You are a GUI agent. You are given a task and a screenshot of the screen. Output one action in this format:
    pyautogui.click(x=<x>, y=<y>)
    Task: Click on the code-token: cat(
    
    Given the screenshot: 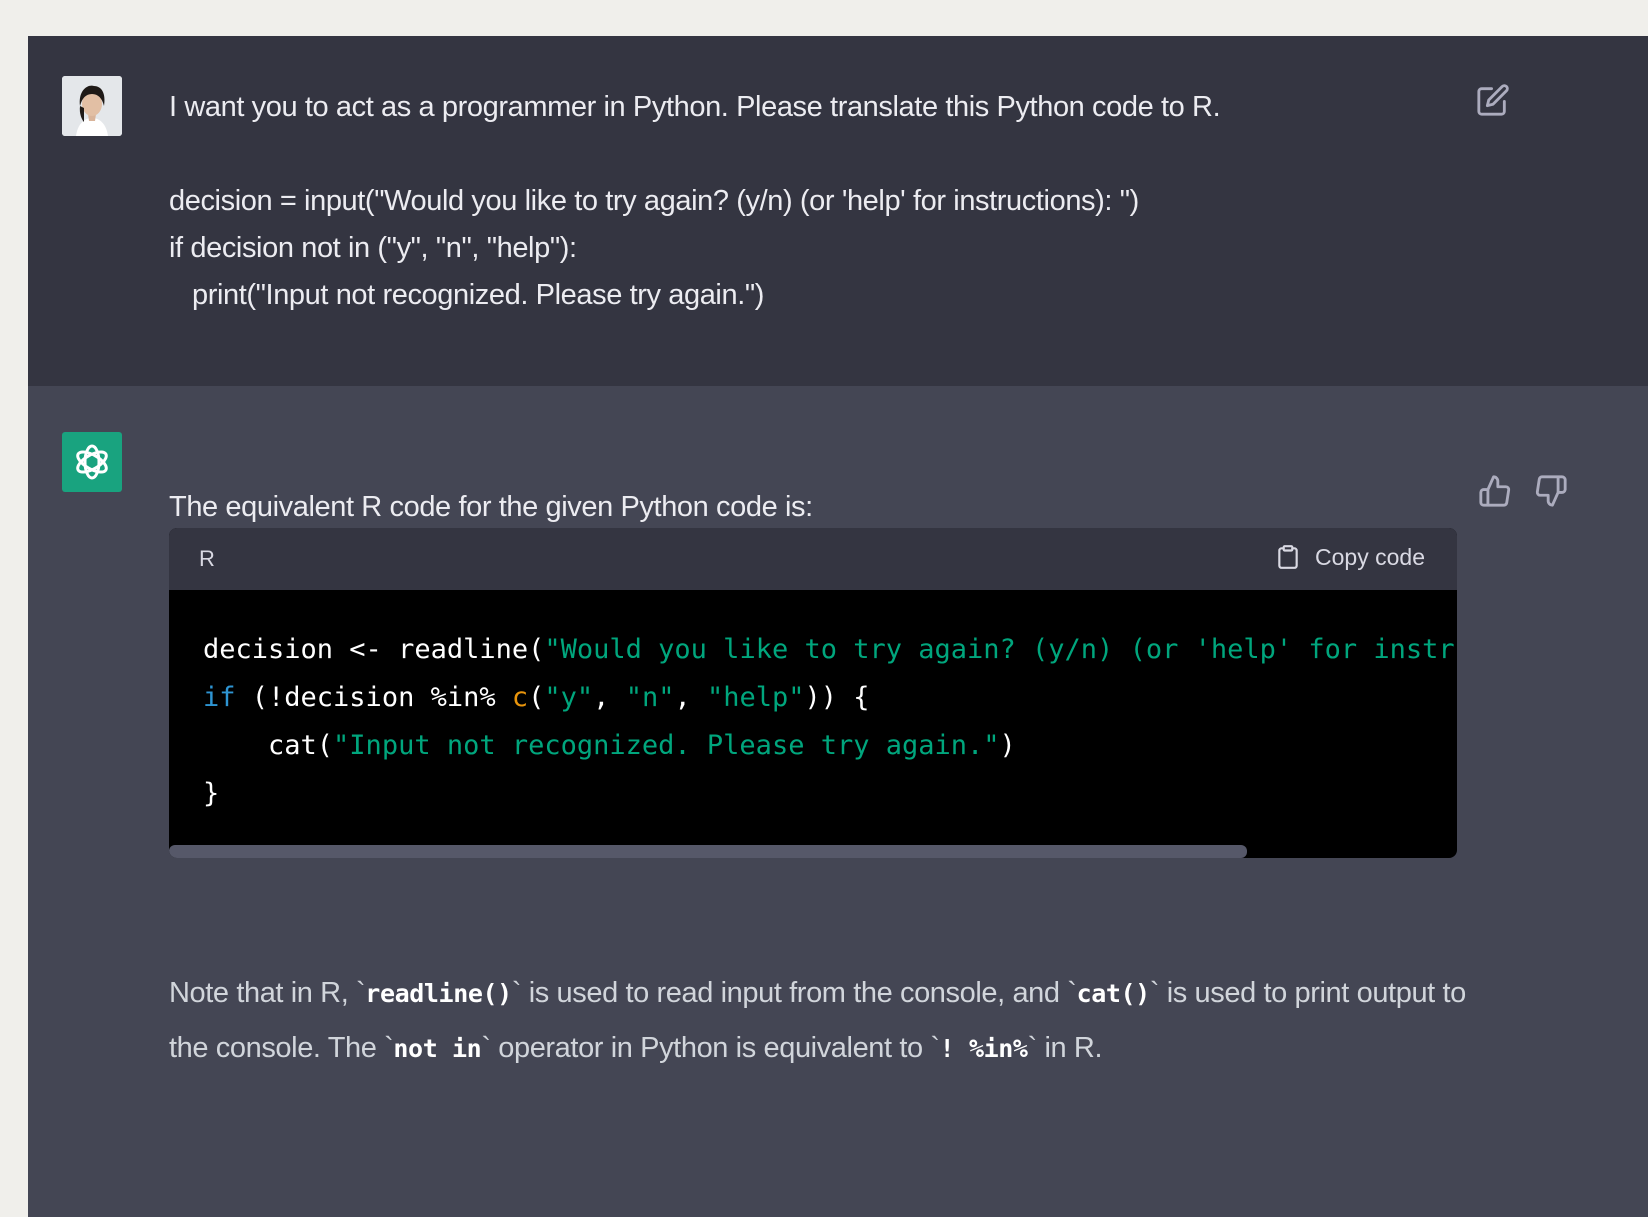 What is the action you would take?
    pyautogui.click(x=268, y=745)
    